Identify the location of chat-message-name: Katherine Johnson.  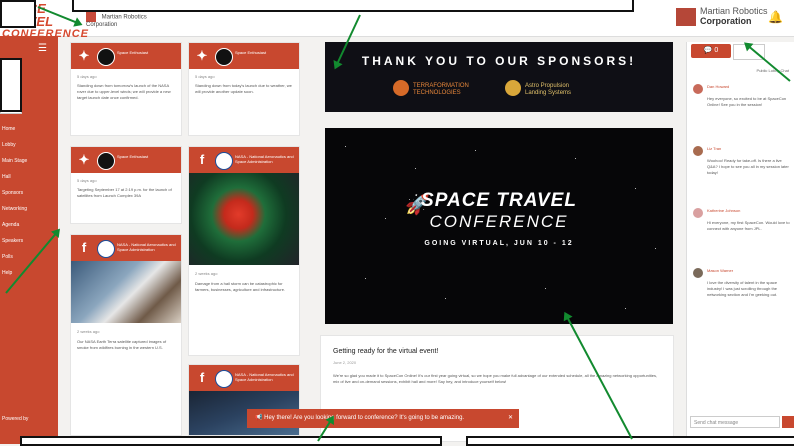
(724, 210).